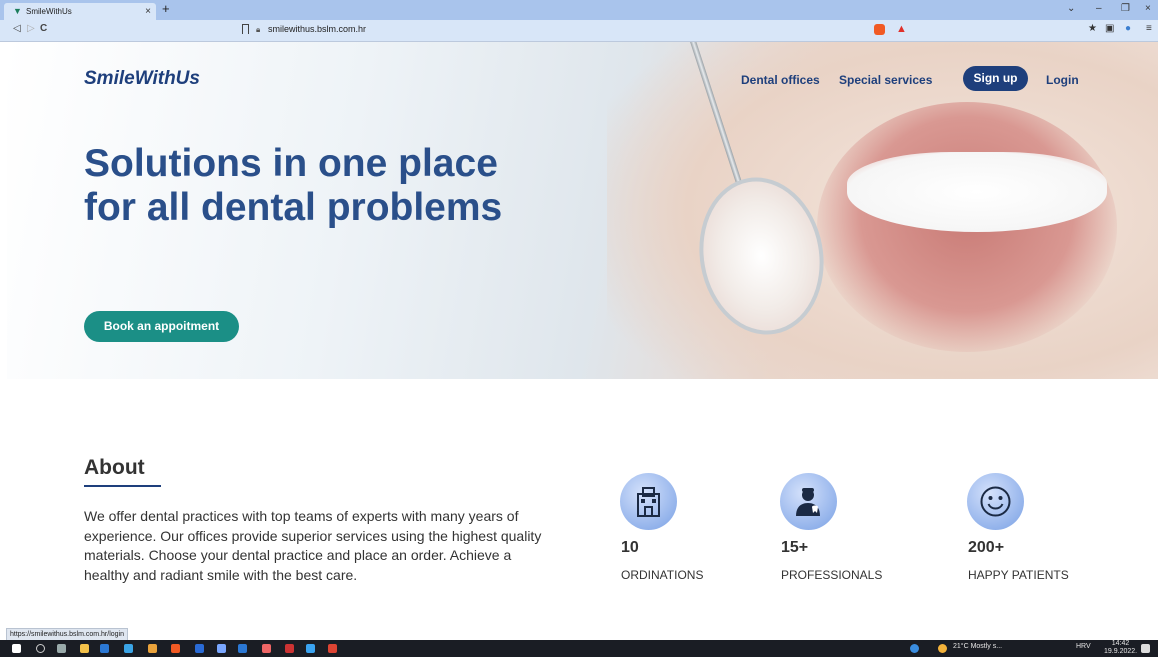 The height and width of the screenshot is (657, 1158). What do you see at coordinates (942, 648) in the screenshot?
I see `weather-icon` at bounding box center [942, 648].